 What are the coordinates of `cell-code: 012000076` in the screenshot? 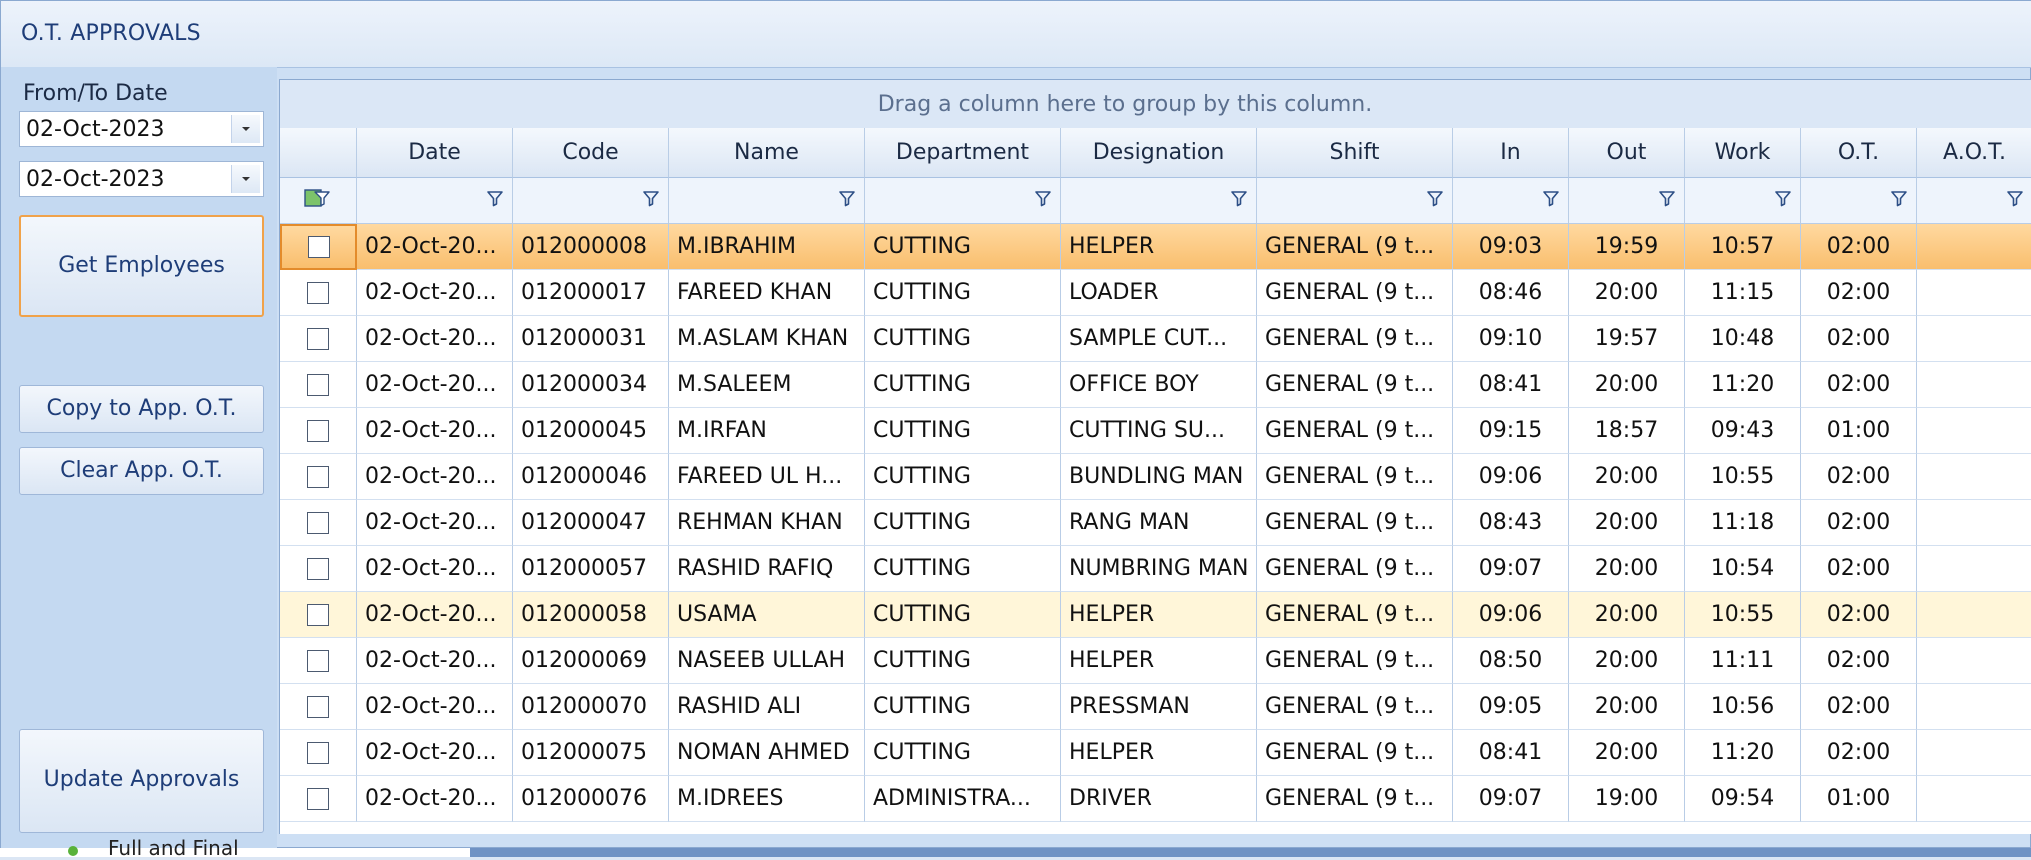 It's located at (591, 799).